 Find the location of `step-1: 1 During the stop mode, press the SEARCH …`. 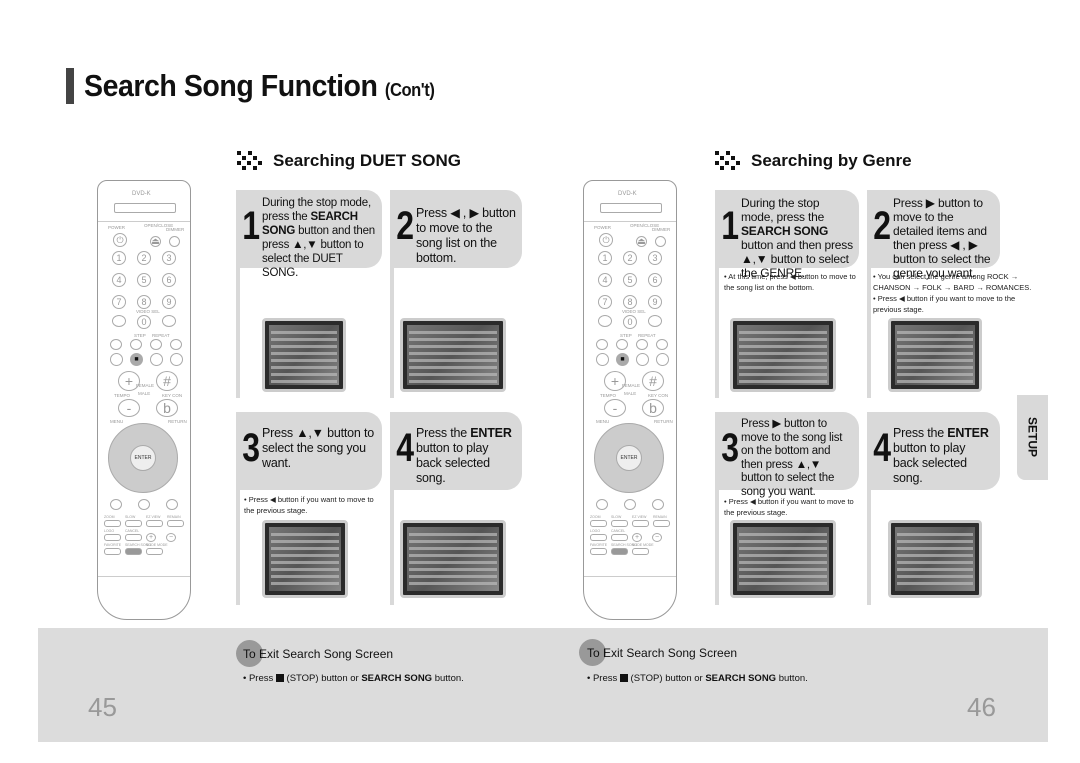

step-1: 1 During the stop mode, press the SEARCH … is located at coordinates (309, 234).